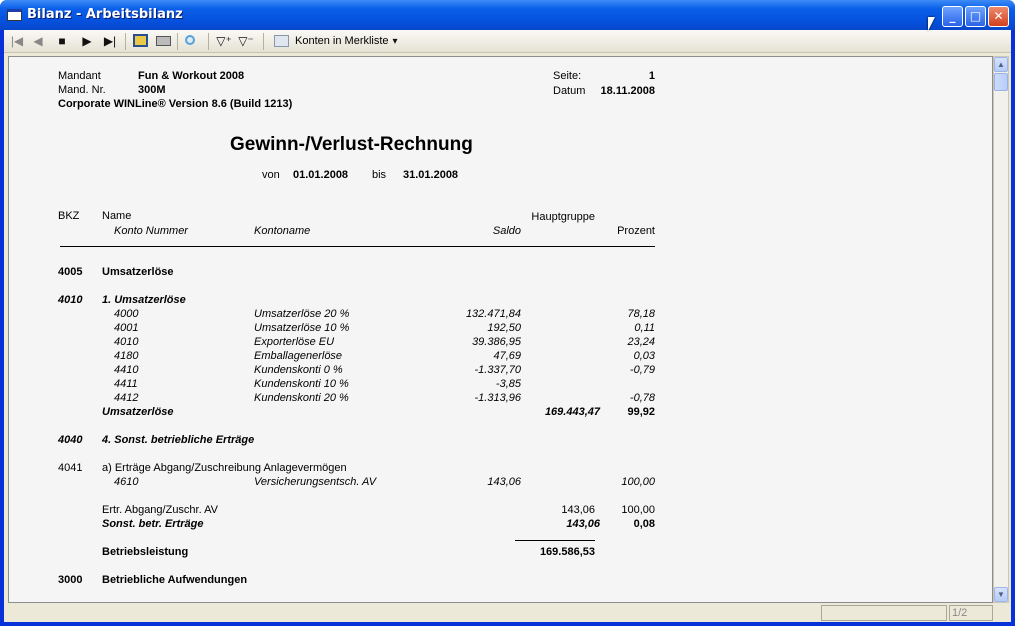 This screenshot has width=1015, height=626. I want to click on close-button: ✕, so click(998, 16).